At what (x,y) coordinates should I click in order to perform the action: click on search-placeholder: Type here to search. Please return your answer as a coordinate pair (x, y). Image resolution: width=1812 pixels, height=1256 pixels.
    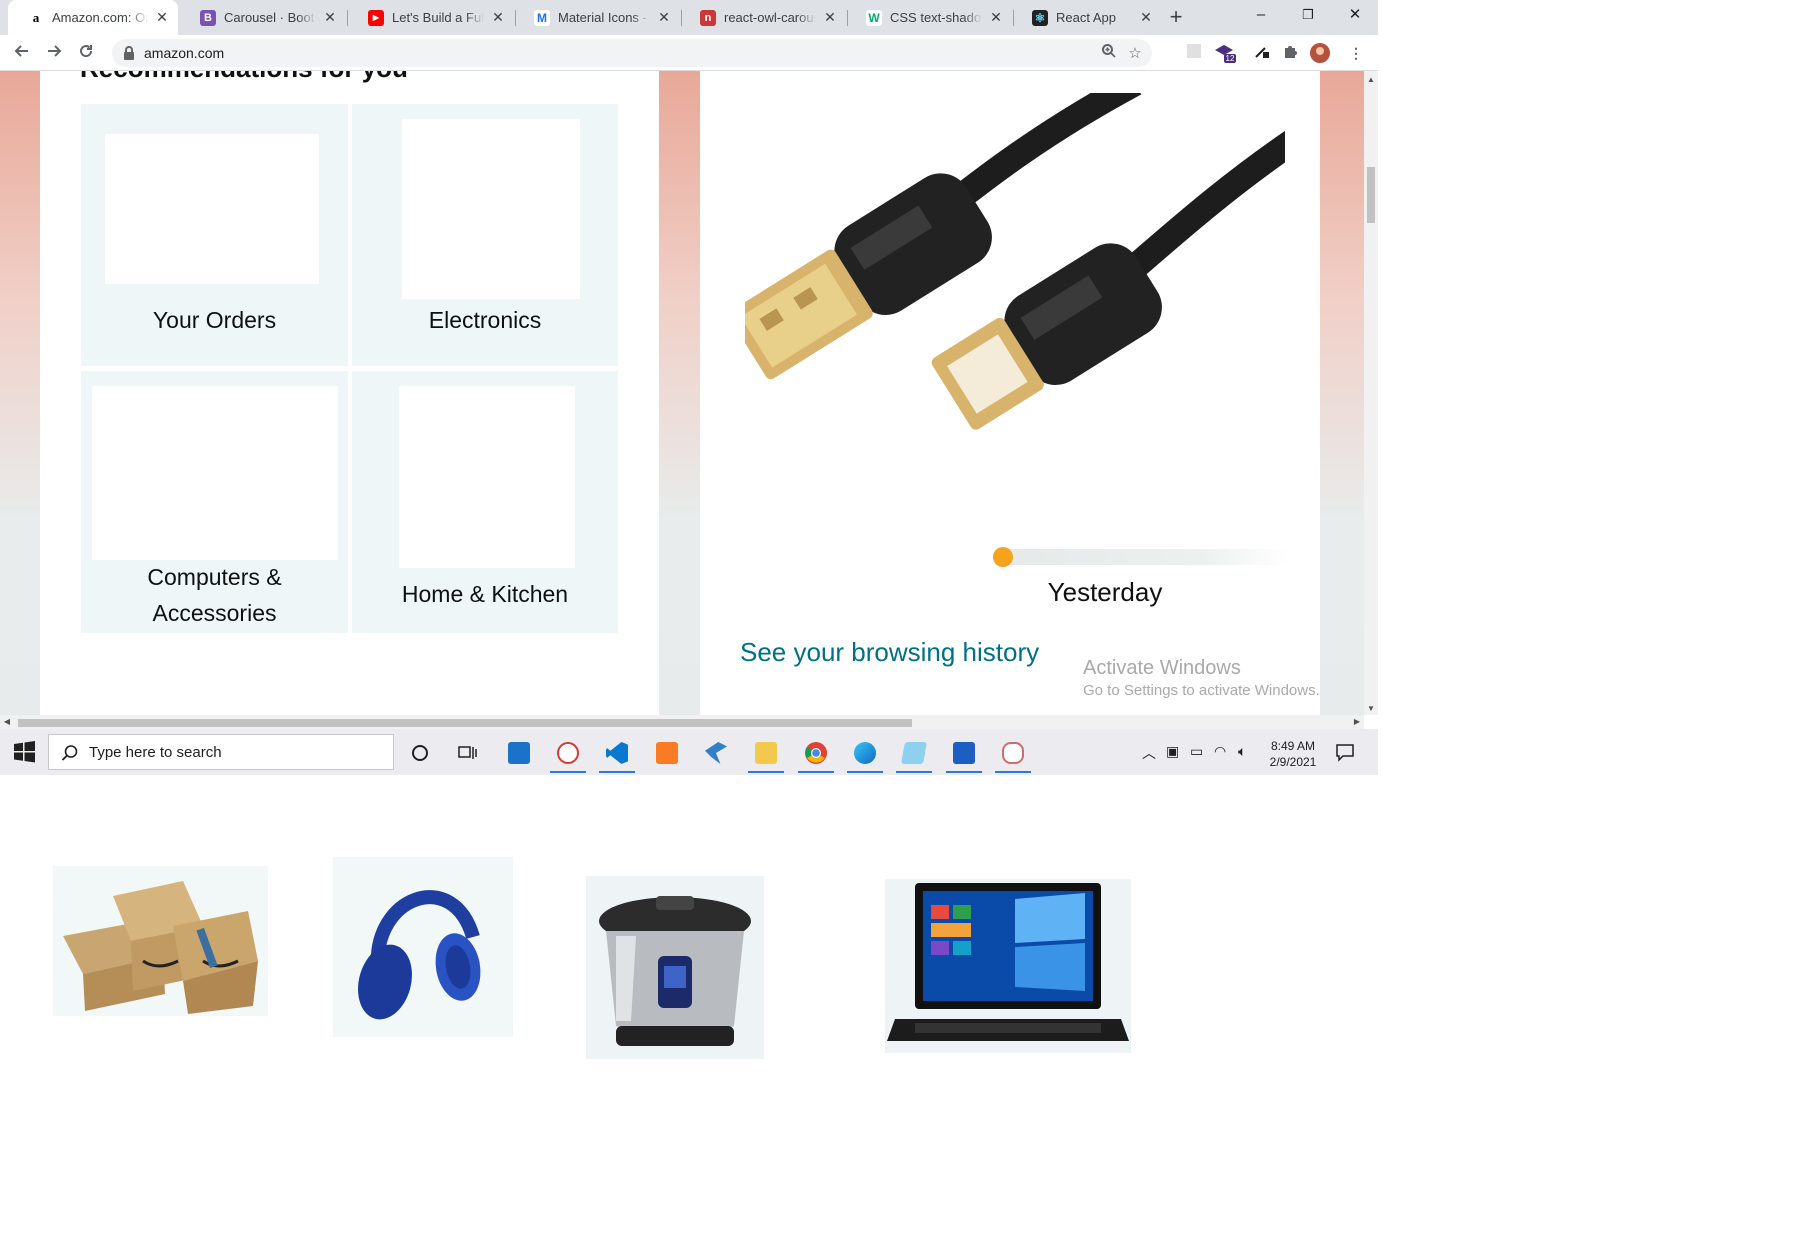
    Looking at the image, I should click on (155, 752).